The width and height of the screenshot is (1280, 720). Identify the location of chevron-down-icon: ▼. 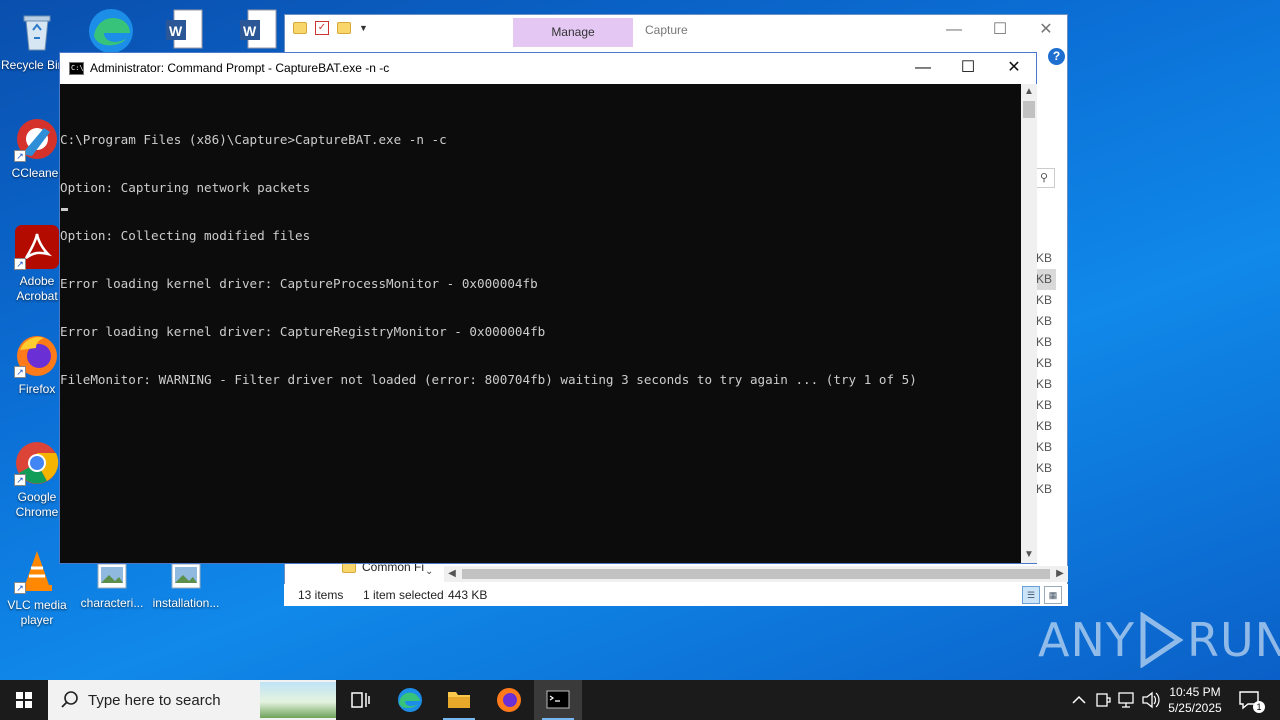
(363, 28).